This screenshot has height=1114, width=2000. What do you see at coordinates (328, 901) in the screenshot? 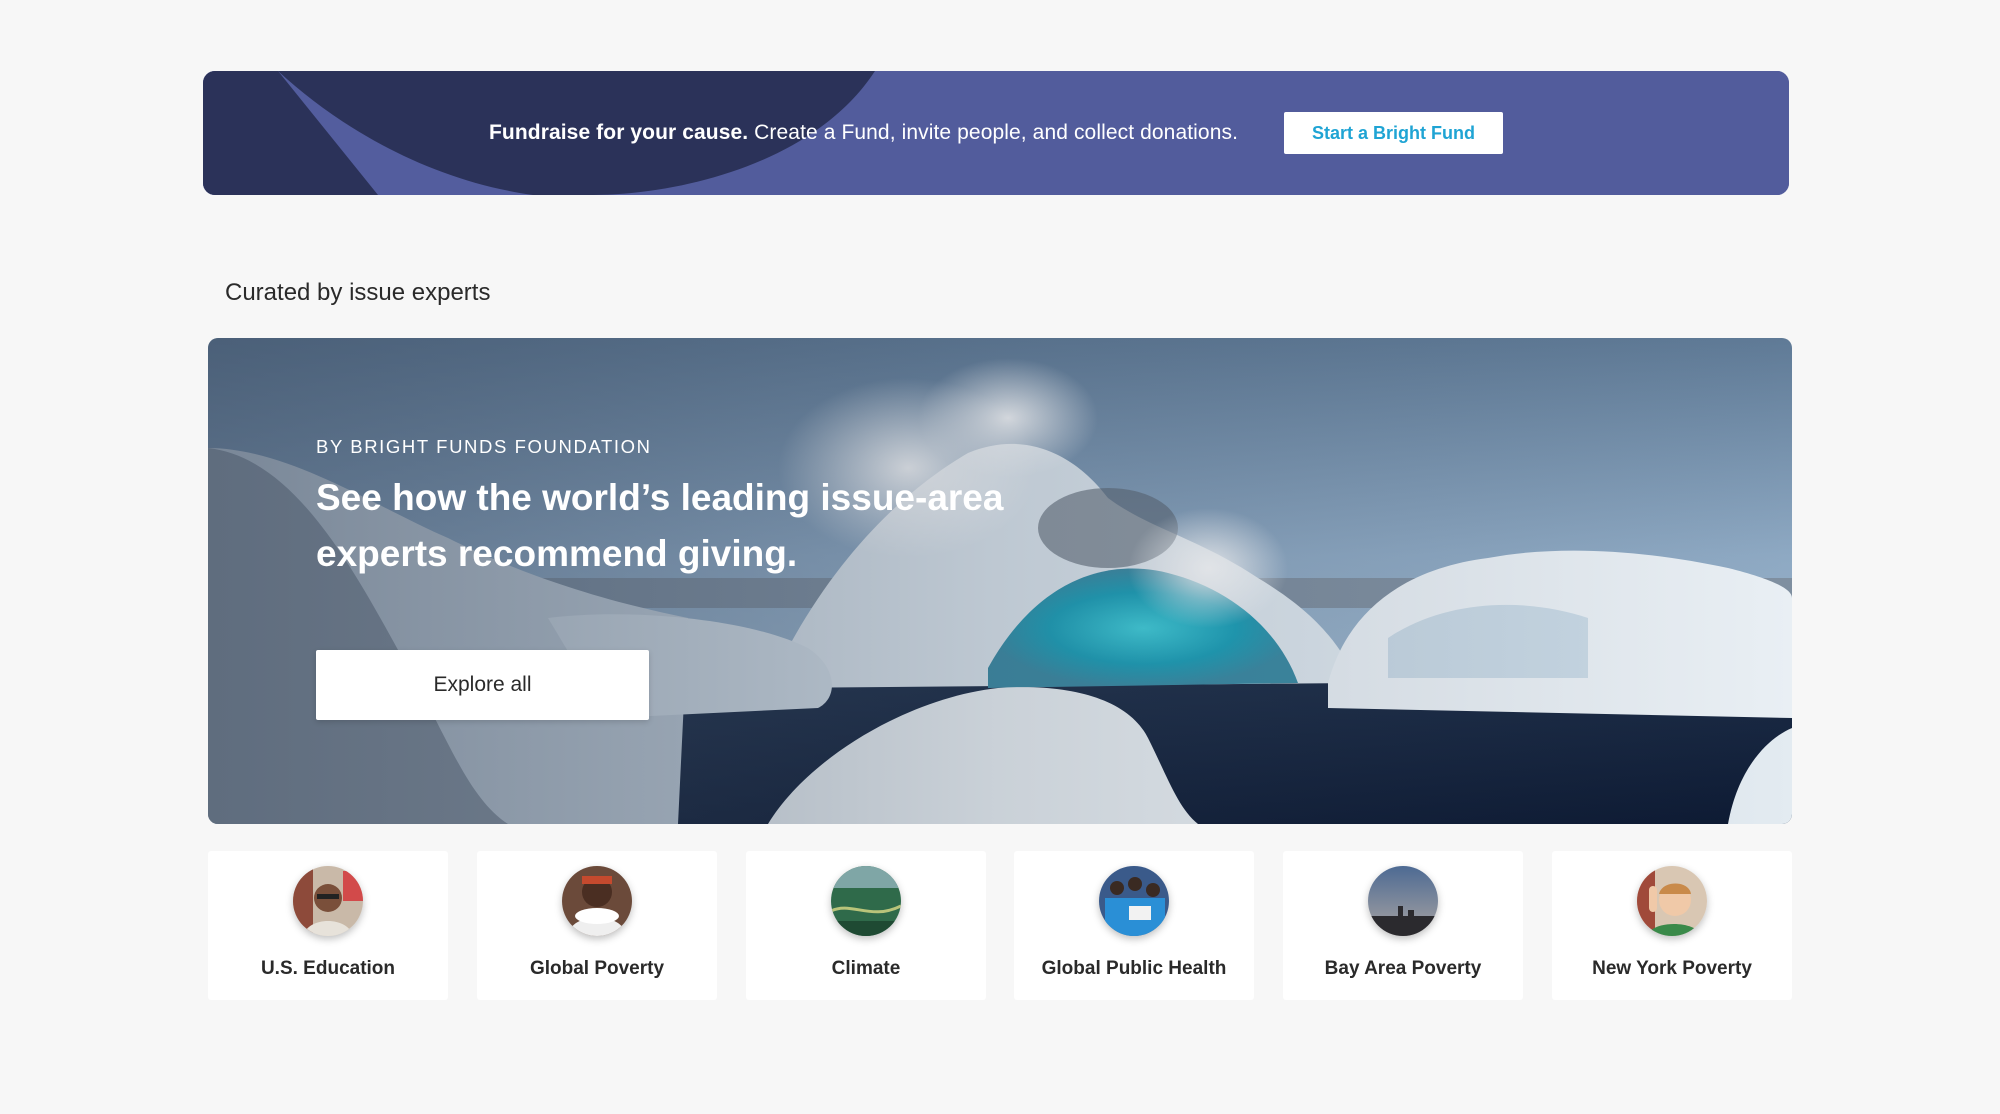
I see `student-photo-icon` at bounding box center [328, 901].